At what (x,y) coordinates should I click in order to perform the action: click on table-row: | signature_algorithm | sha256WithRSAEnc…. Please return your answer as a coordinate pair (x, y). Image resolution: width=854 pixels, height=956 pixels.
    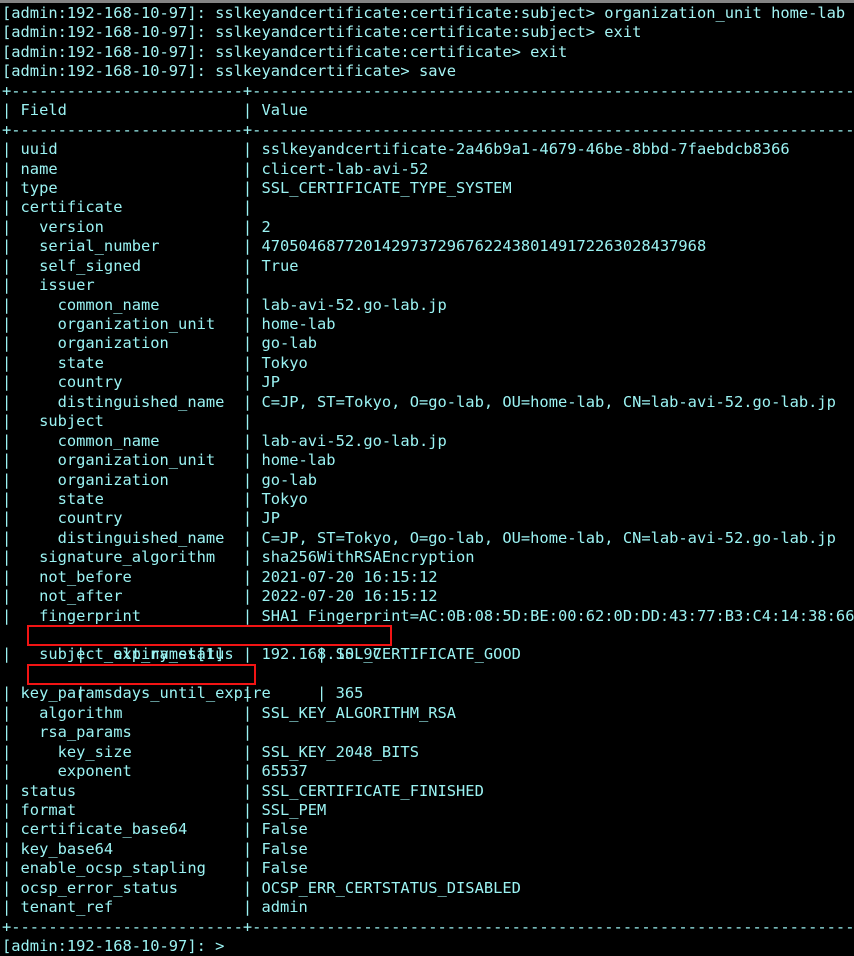
    Looking at the image, I should click on (238, 557).